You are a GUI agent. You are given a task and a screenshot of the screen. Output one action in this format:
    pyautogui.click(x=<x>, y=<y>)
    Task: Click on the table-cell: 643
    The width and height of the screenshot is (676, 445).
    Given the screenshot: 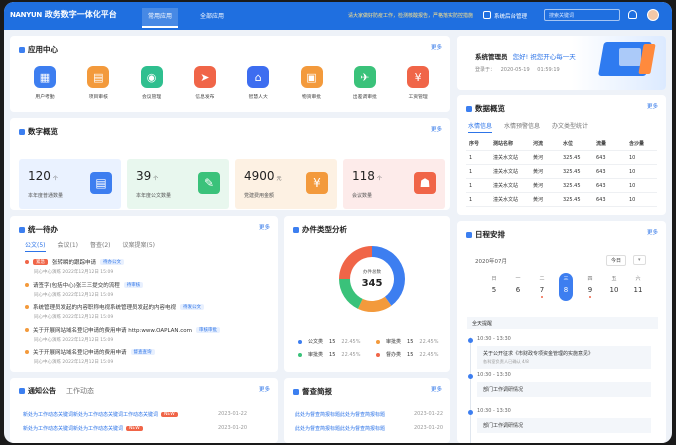 What is the action you would take?
    pyautogui.click(x=601, y=199)
    